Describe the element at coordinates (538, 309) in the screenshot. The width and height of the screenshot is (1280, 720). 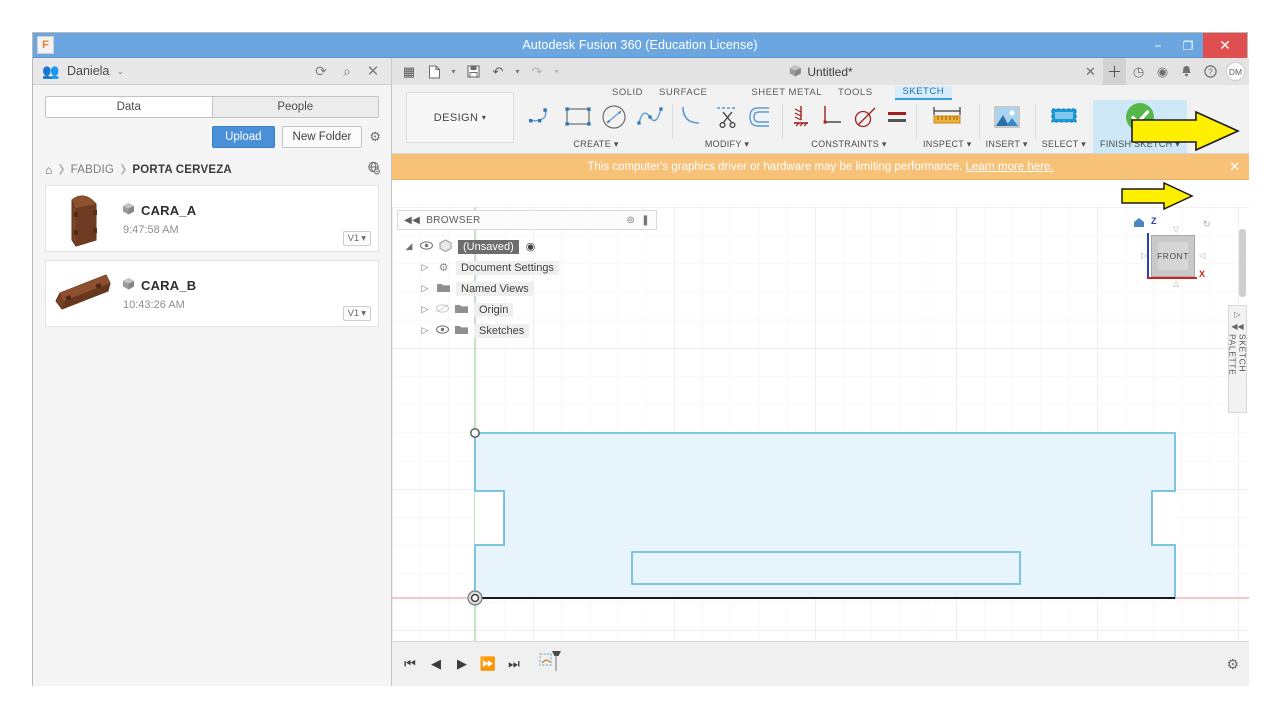
I see `tree-node-origin: ▷ Origin` at that location.